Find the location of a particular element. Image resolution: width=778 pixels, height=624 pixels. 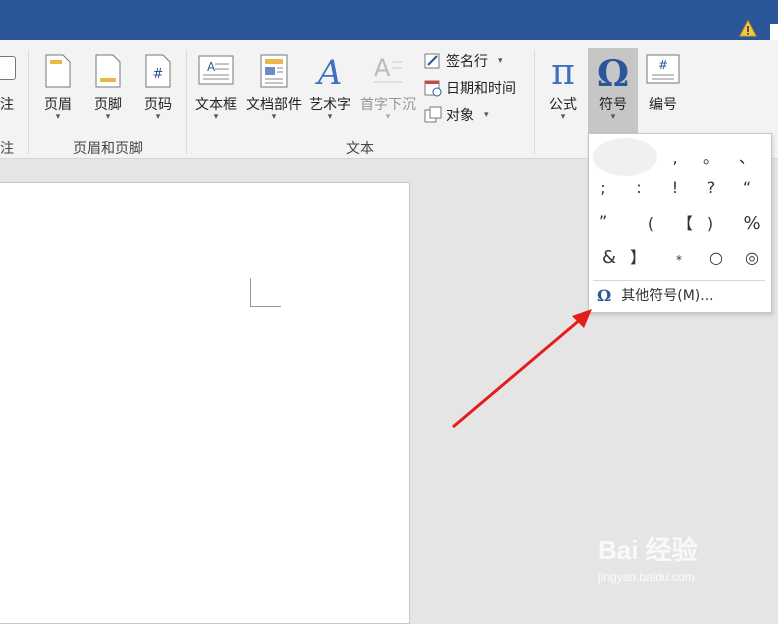

annotation-arrow-icon is located at coordinates (522, 369).